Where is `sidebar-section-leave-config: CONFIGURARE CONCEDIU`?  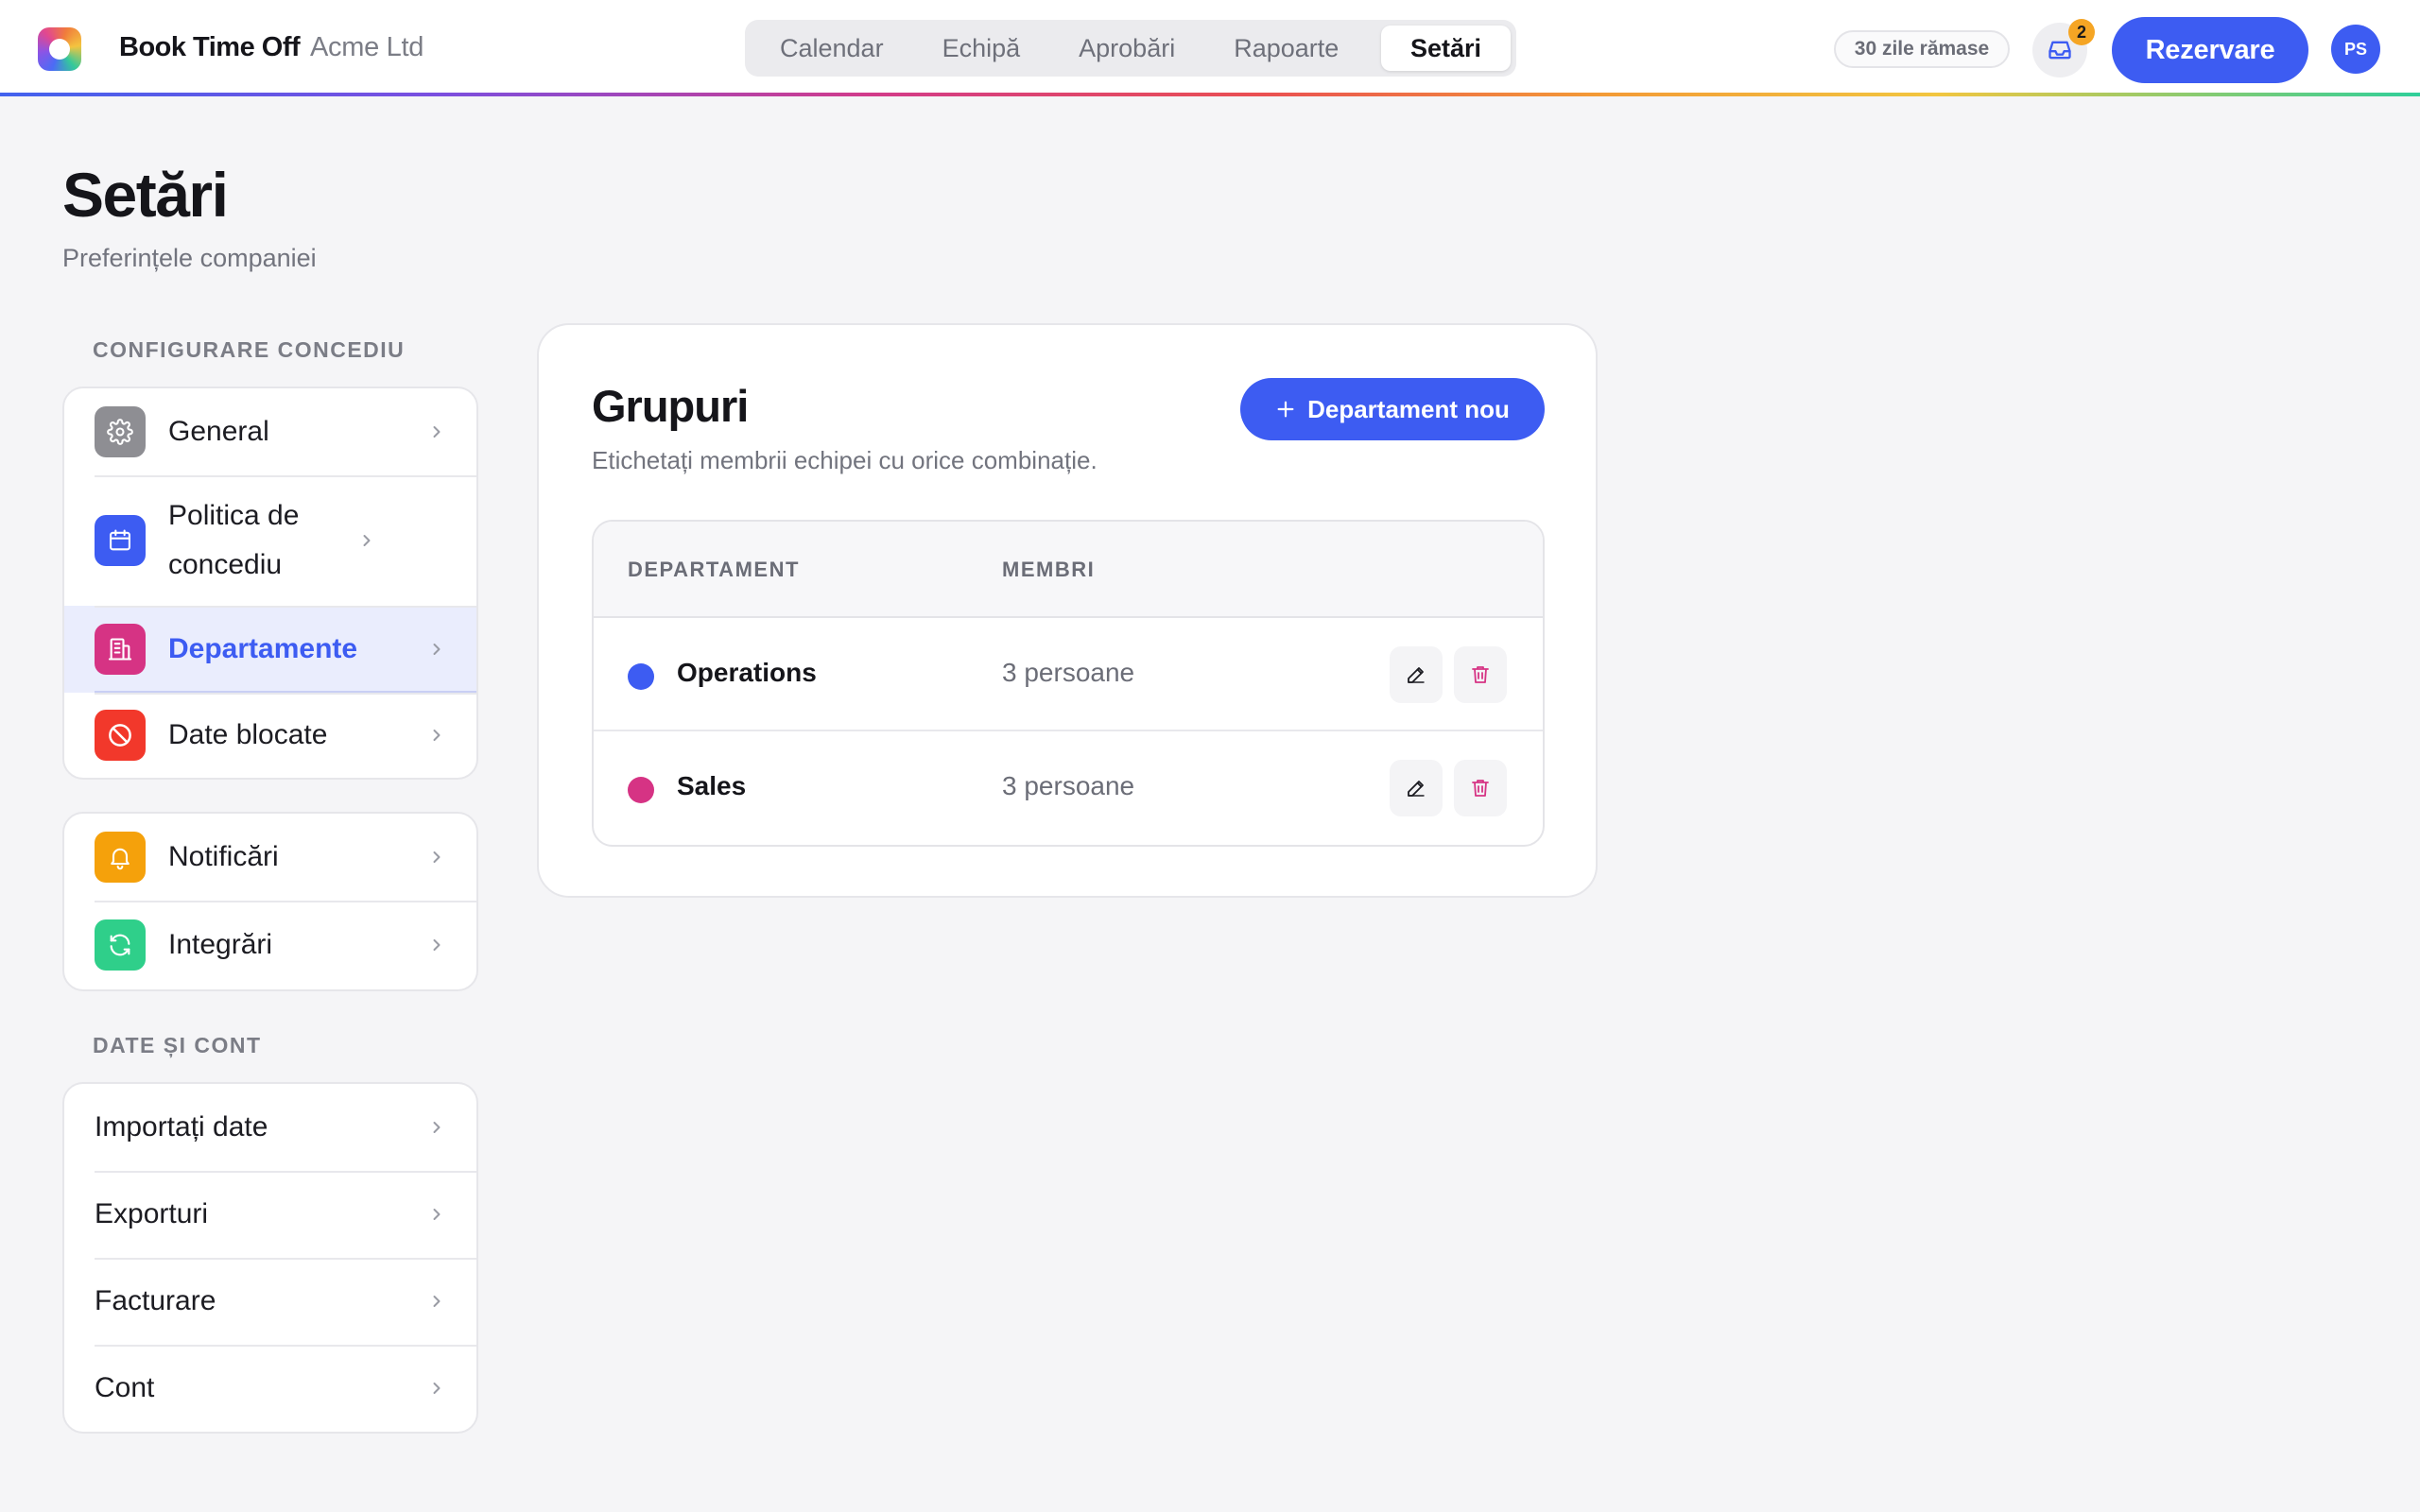
sidebar-section-leave-config: CONFIGURARE CONCEDIU is located at coordinates (249, 349).